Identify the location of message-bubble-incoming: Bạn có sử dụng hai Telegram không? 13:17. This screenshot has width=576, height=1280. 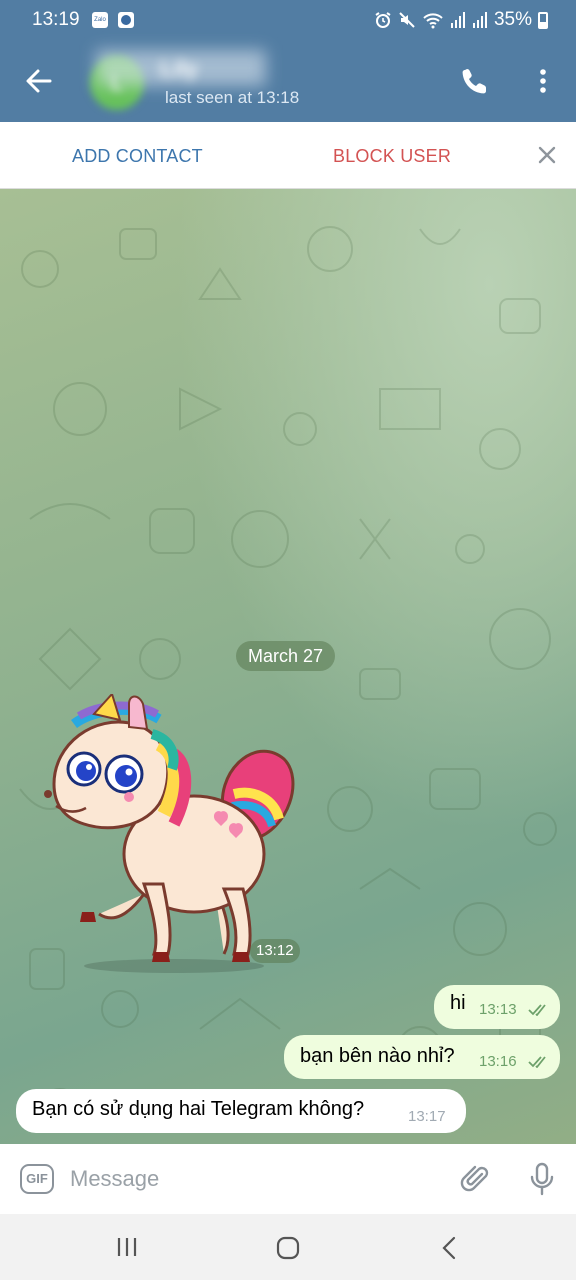
(241, 1111).